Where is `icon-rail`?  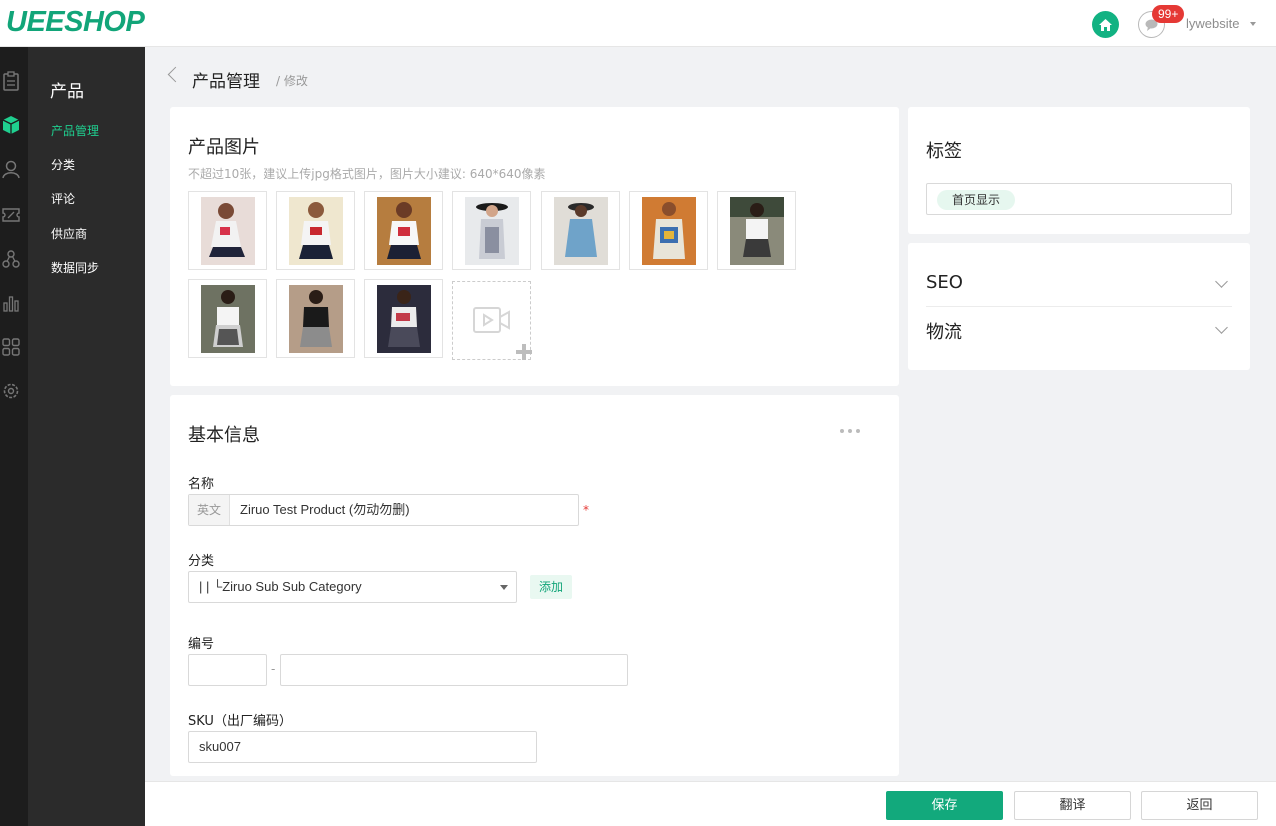
icon-rail is located at coordinates (14, 436).